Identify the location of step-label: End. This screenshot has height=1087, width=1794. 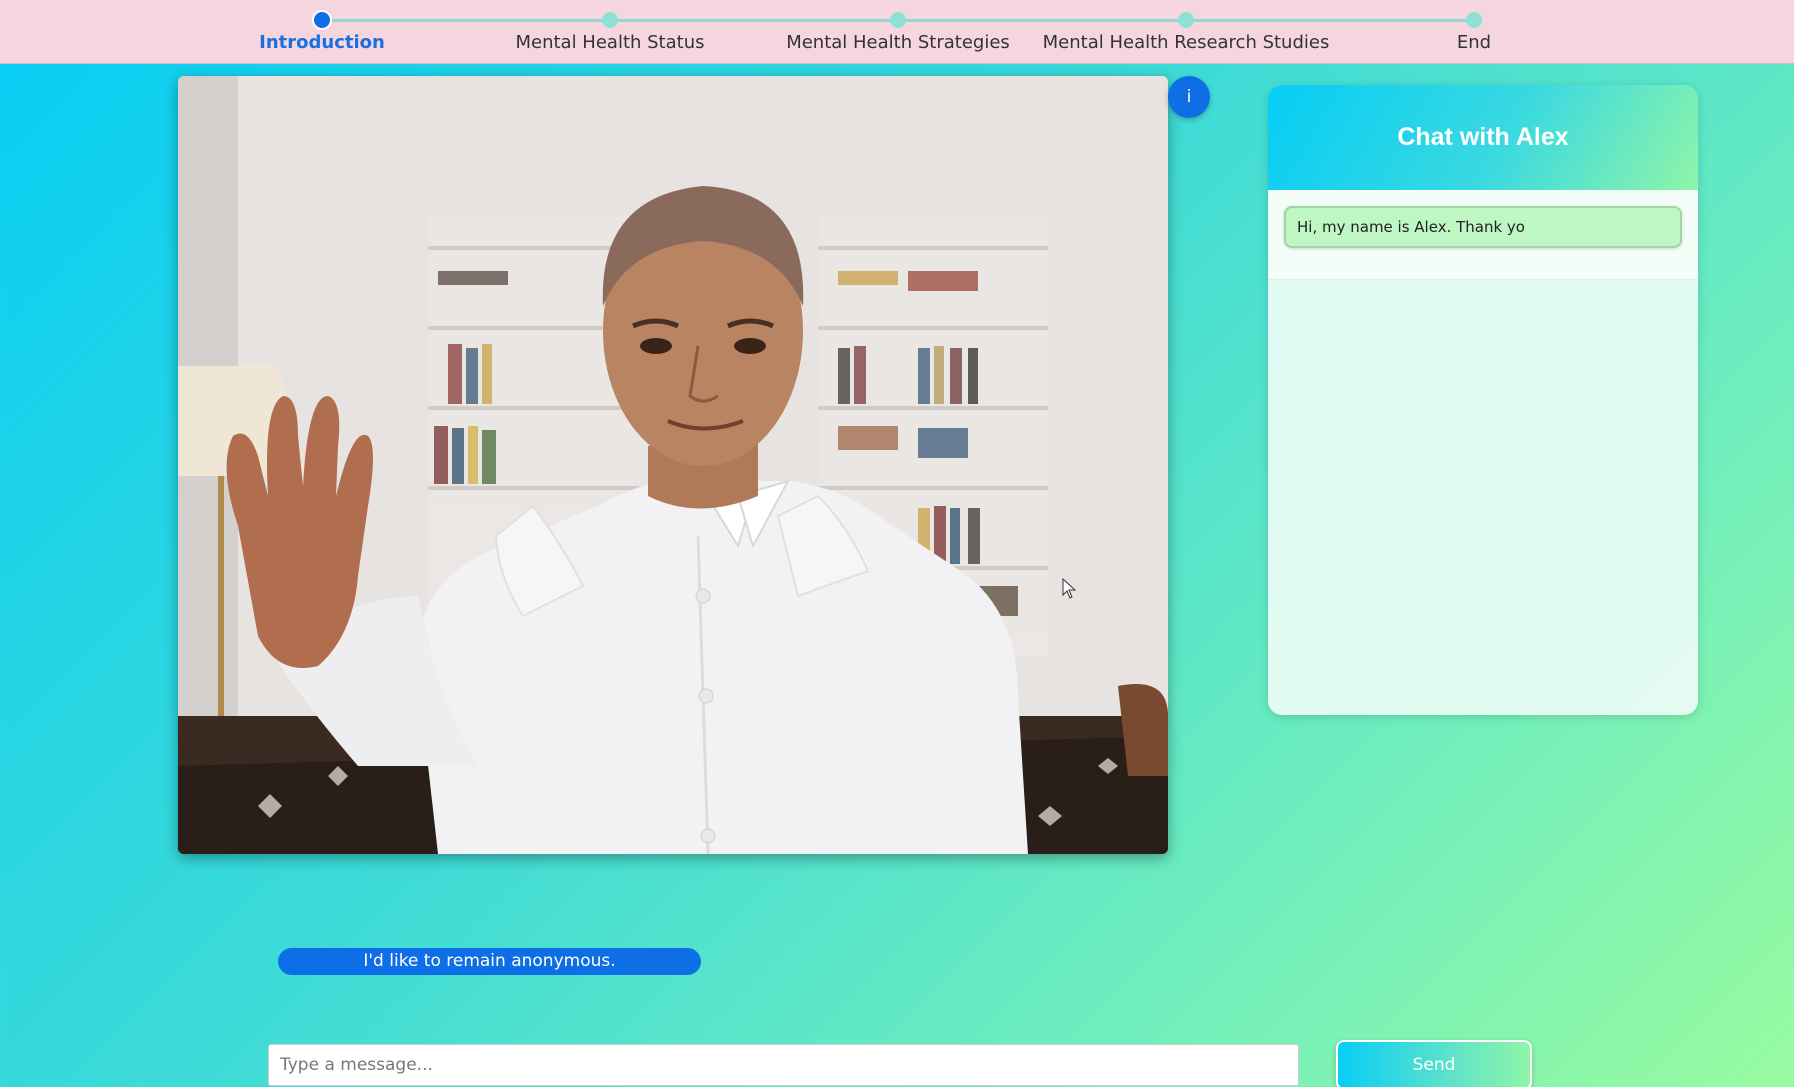
(1474, 42).